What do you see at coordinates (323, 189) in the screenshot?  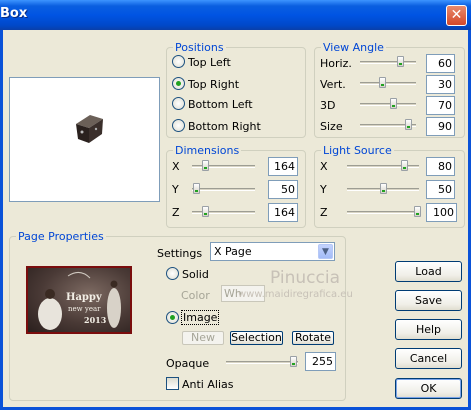 I see `light-y-label: Y` at bounding box center [323, 189].